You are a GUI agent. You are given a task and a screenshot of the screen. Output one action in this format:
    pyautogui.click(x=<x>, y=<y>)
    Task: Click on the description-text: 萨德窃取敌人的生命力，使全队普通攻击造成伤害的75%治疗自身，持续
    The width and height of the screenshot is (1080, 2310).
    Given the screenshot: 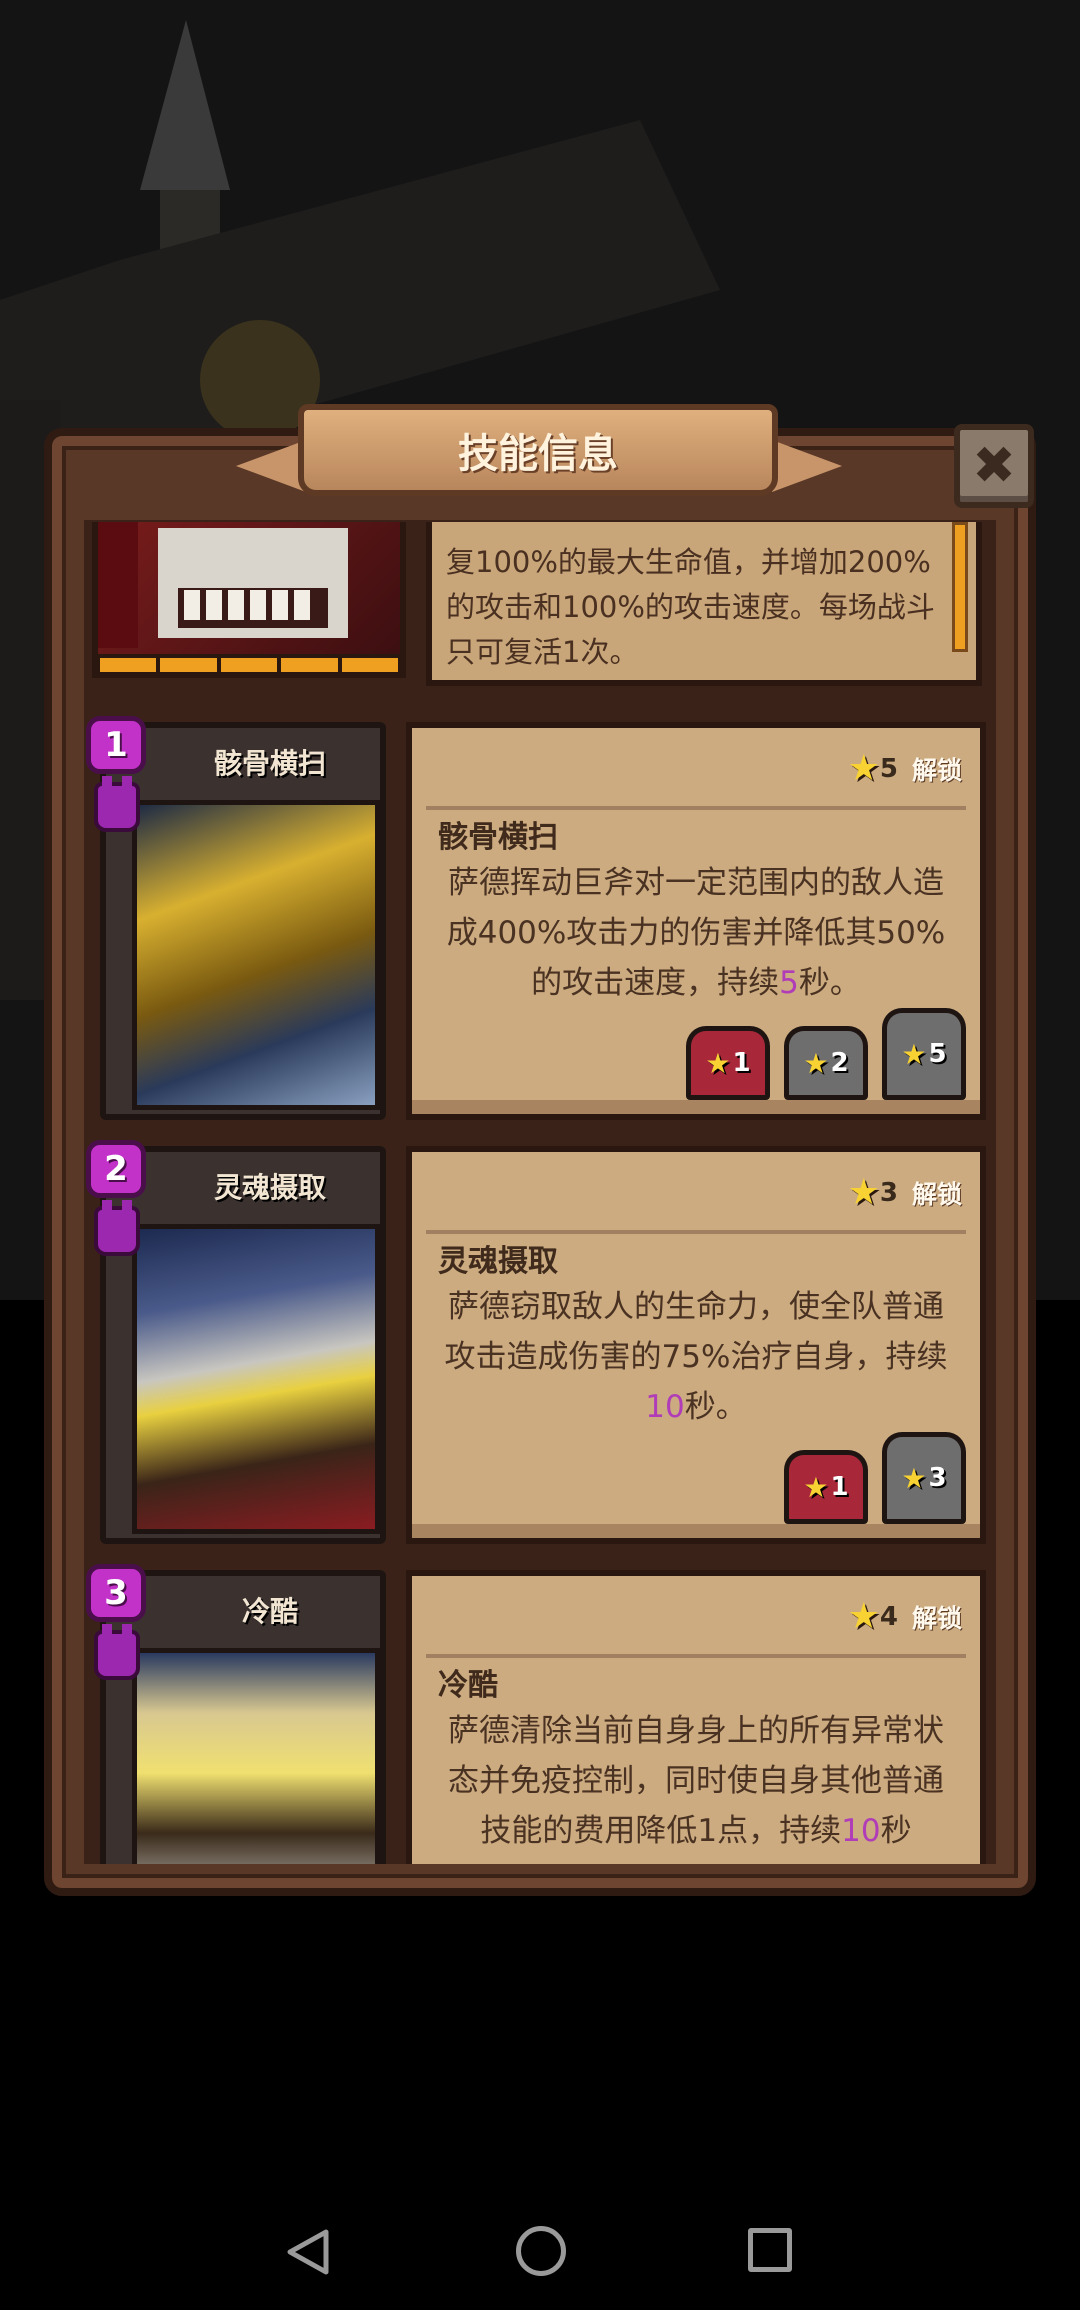 What is the action you would take?
    pyautogui.click(x=696, y=1332)
    